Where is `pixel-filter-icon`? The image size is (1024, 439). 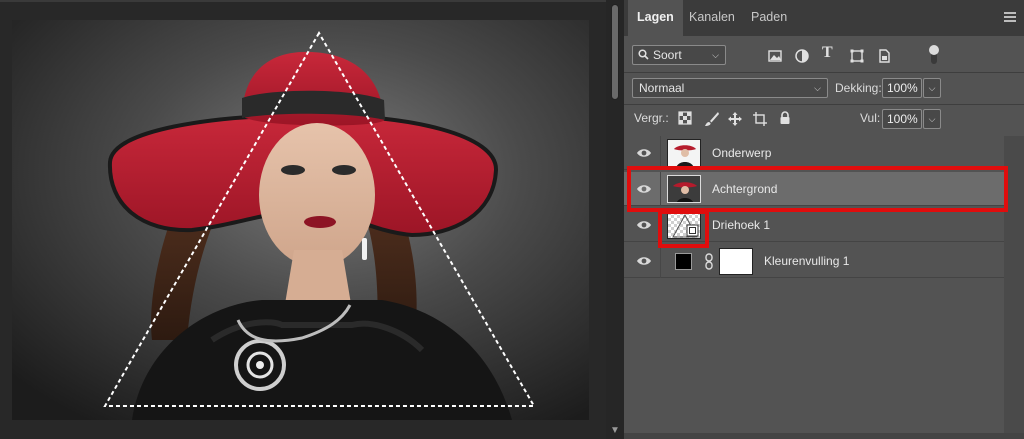
pixel-filter-icon is located at coordinates (775, 56).